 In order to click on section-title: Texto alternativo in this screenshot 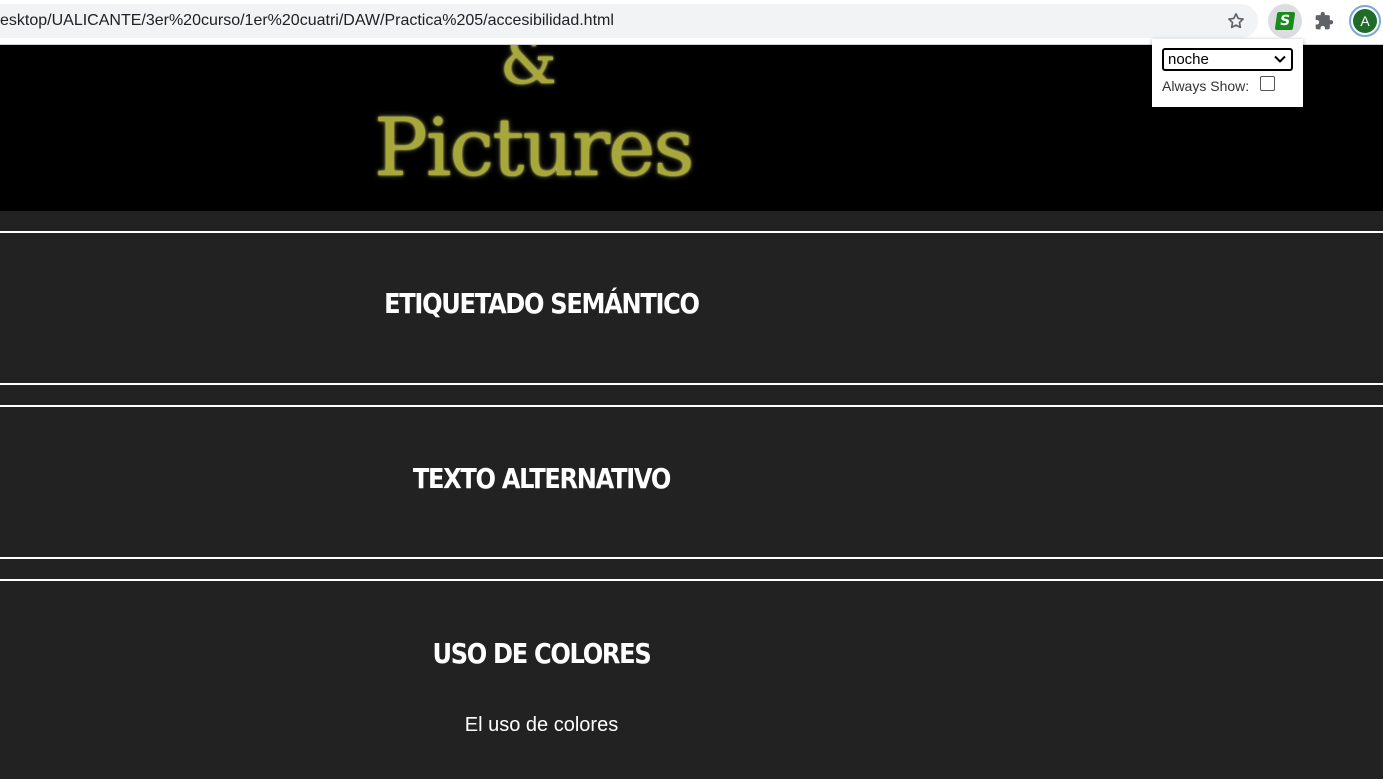, I will do `click(541, 478)`.